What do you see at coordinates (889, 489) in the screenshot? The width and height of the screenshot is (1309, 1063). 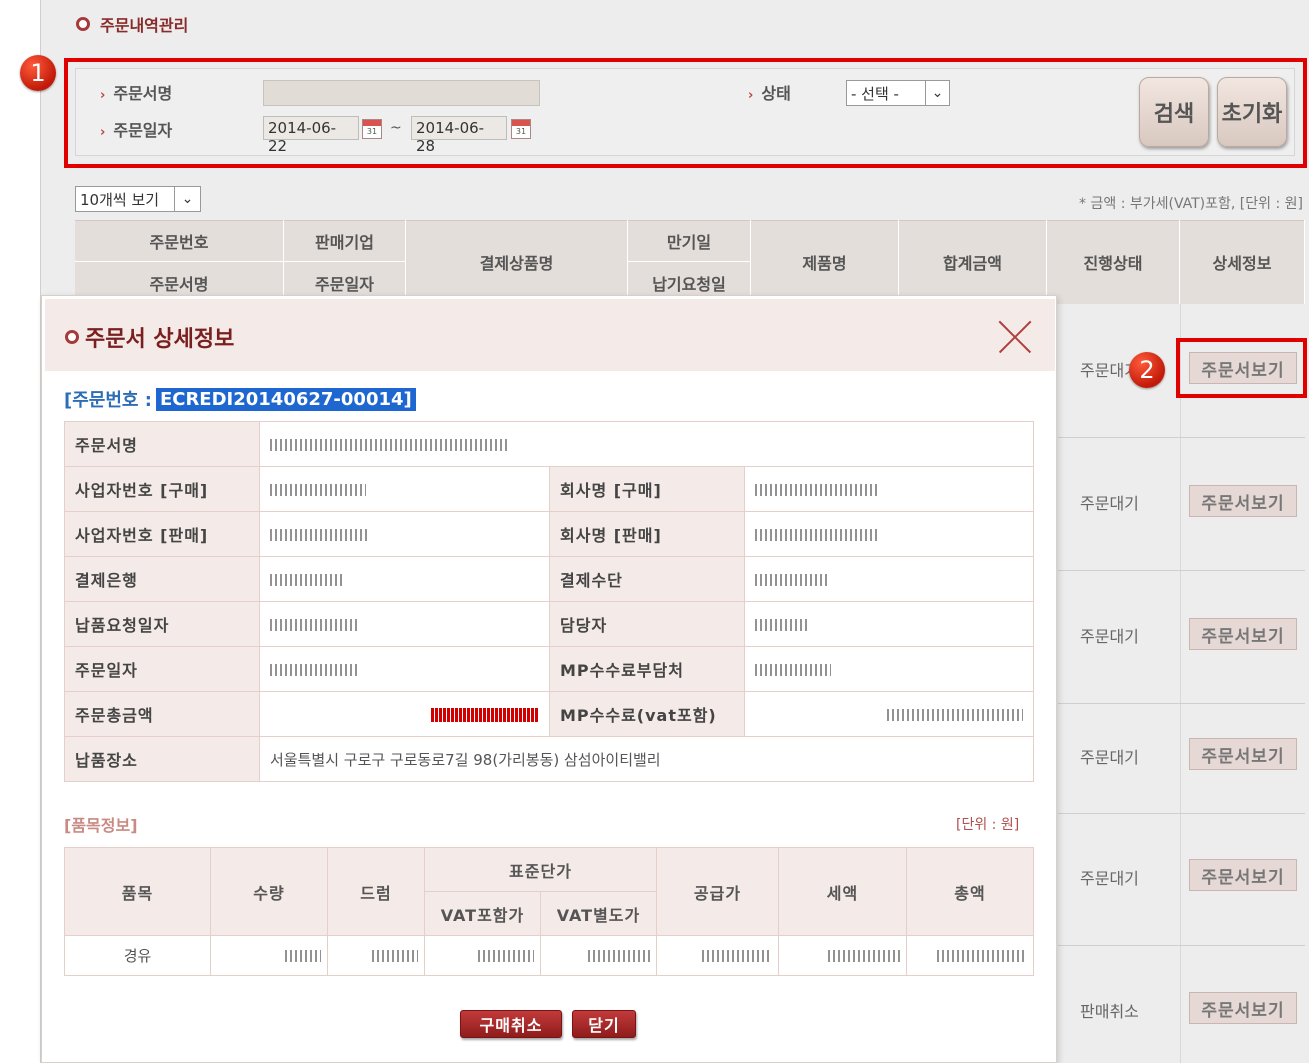 I see `value-company-buy` at bounding box center [889, 489].